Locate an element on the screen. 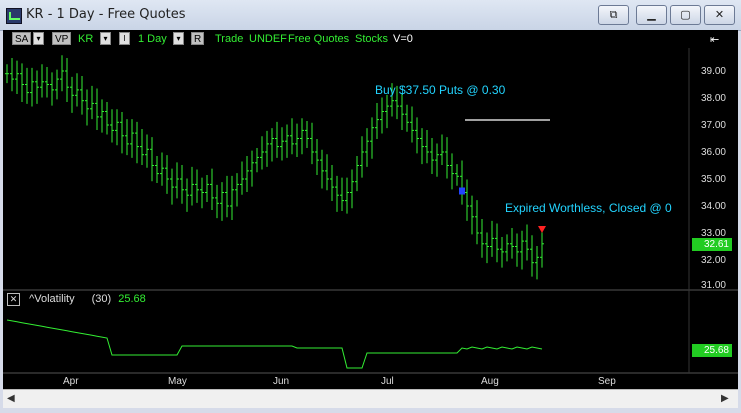 The image size is (741, 413). layout-icon: ⧉ is located at coordinates (613, 15).